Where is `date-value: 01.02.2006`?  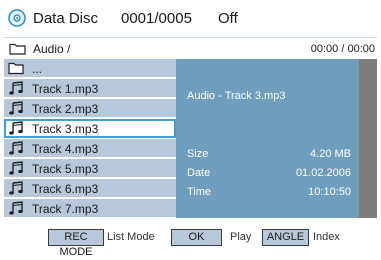 date-value: 01.02.2006 is located at coordinates (323, 173).